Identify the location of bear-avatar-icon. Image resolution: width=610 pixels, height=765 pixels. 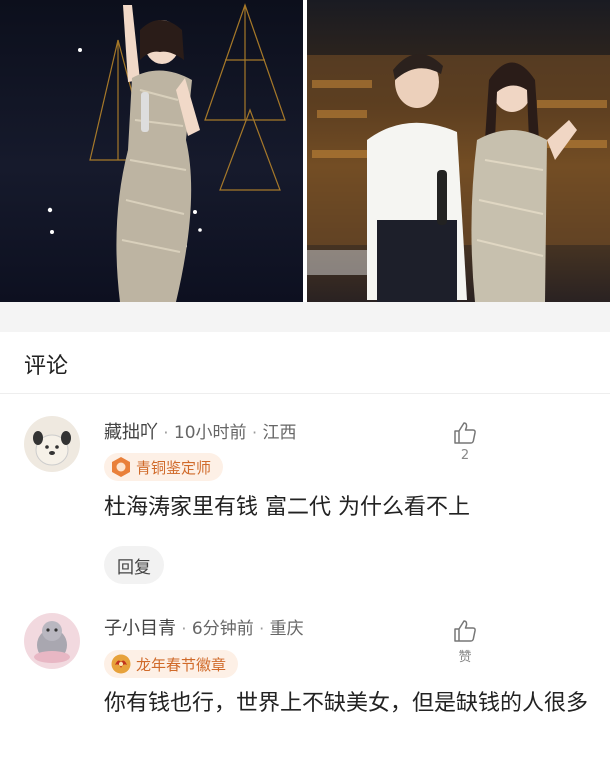
(52, 444).